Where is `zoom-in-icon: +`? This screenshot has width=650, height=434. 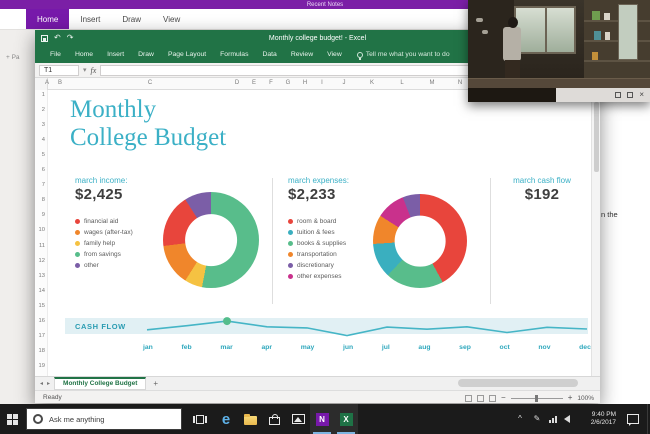 zoom-in-icon: + is located at coordinates (570, 398).